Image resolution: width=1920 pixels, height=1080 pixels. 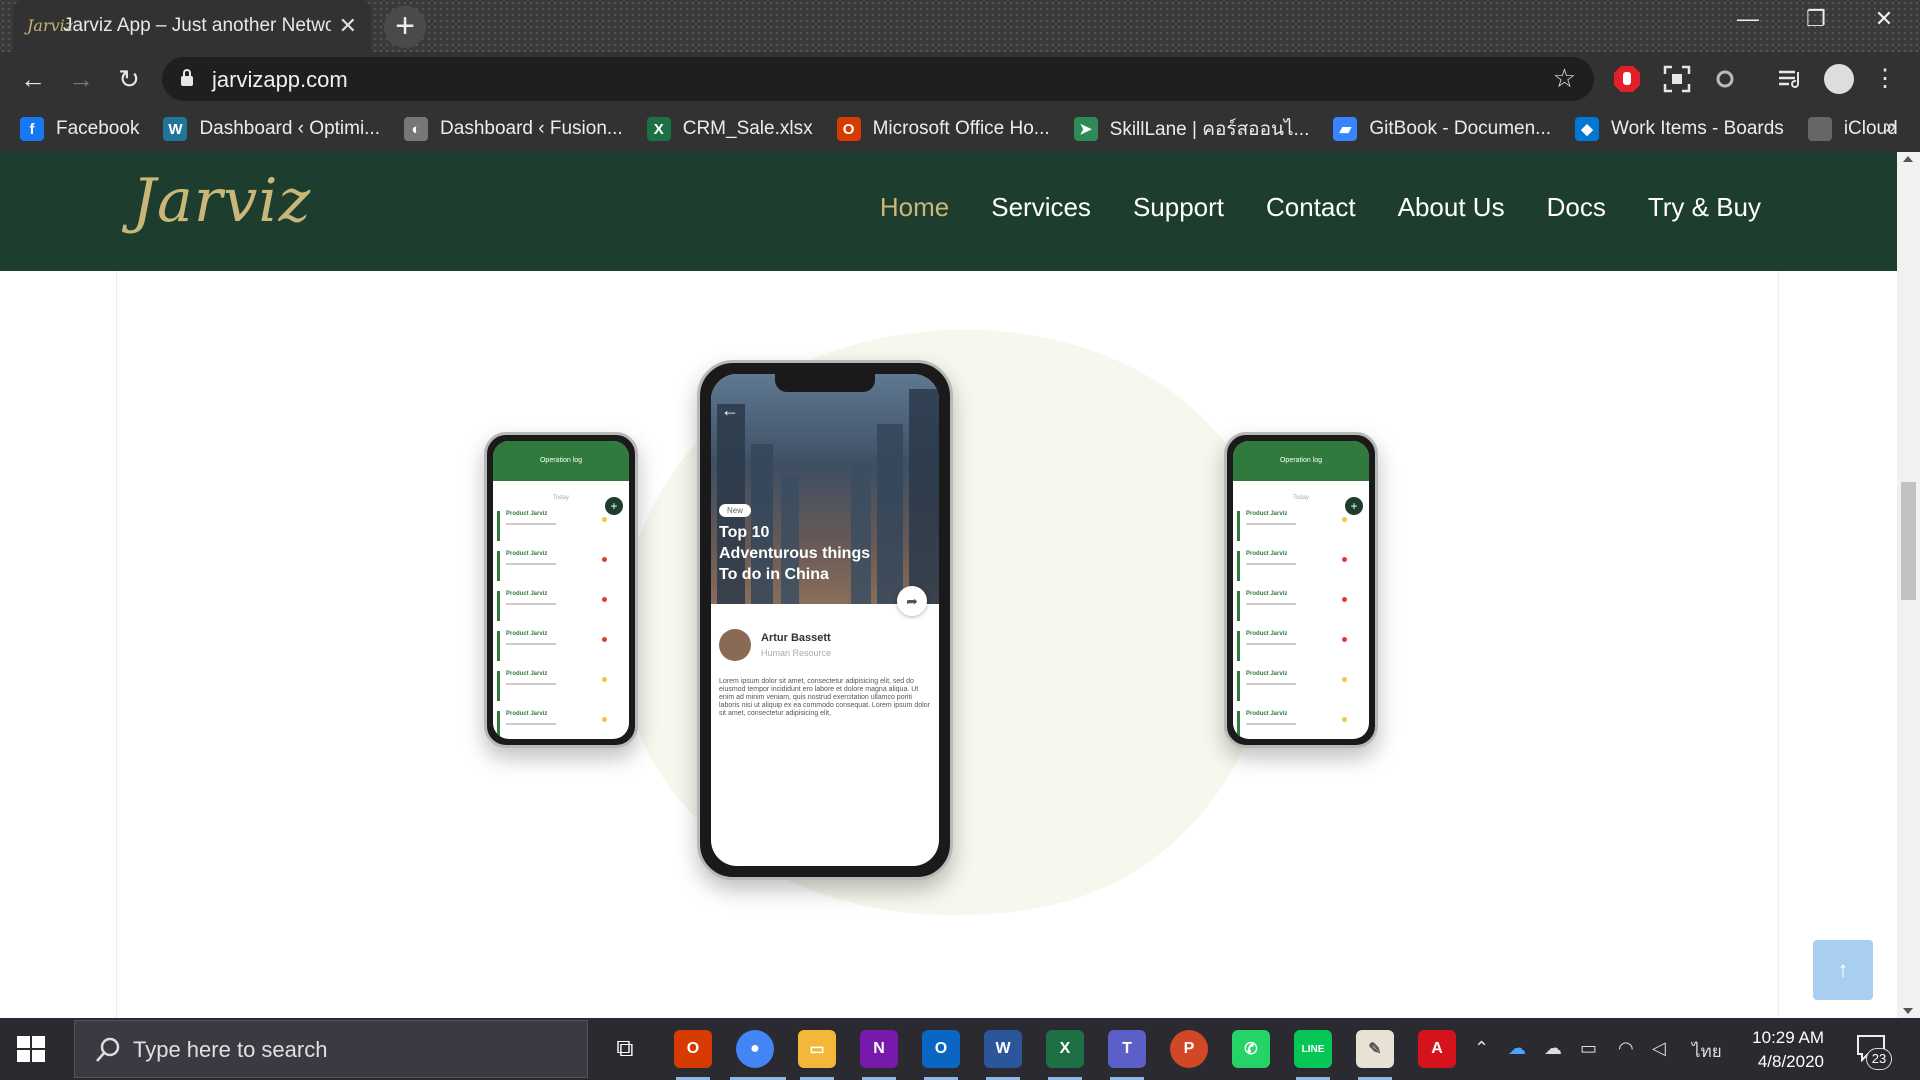 What do you see at coordinates (1311, 207) in the screenshot?
I see `nav-link-contact: Contact` at bounding box center [1311, 207].